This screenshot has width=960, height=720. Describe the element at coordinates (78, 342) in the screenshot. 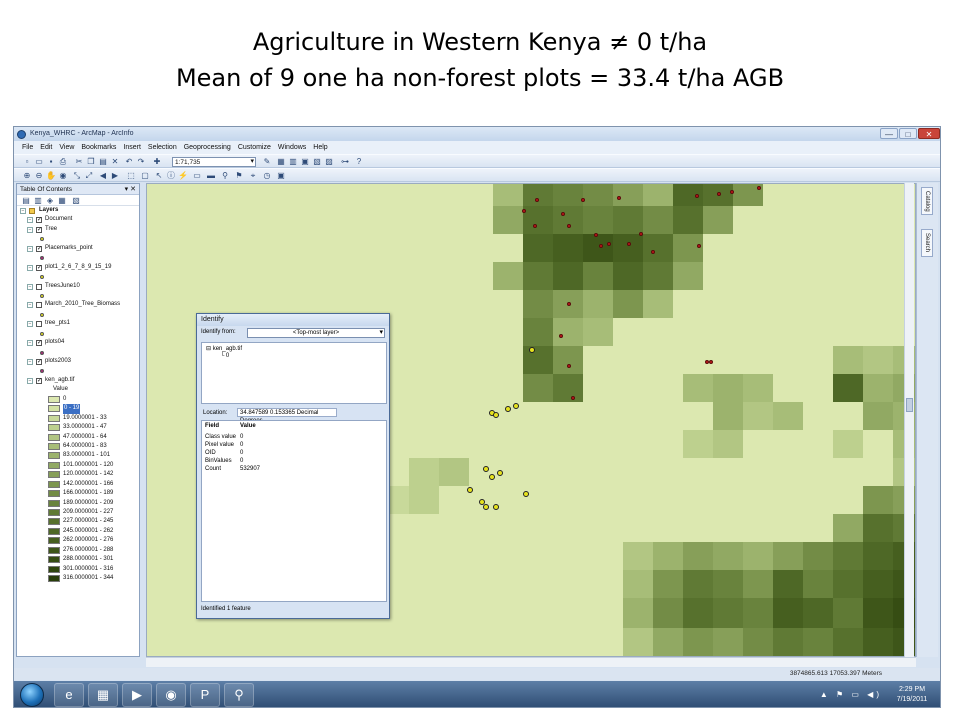

I see `toc-layer-7: − ✓ plots04` at that location.